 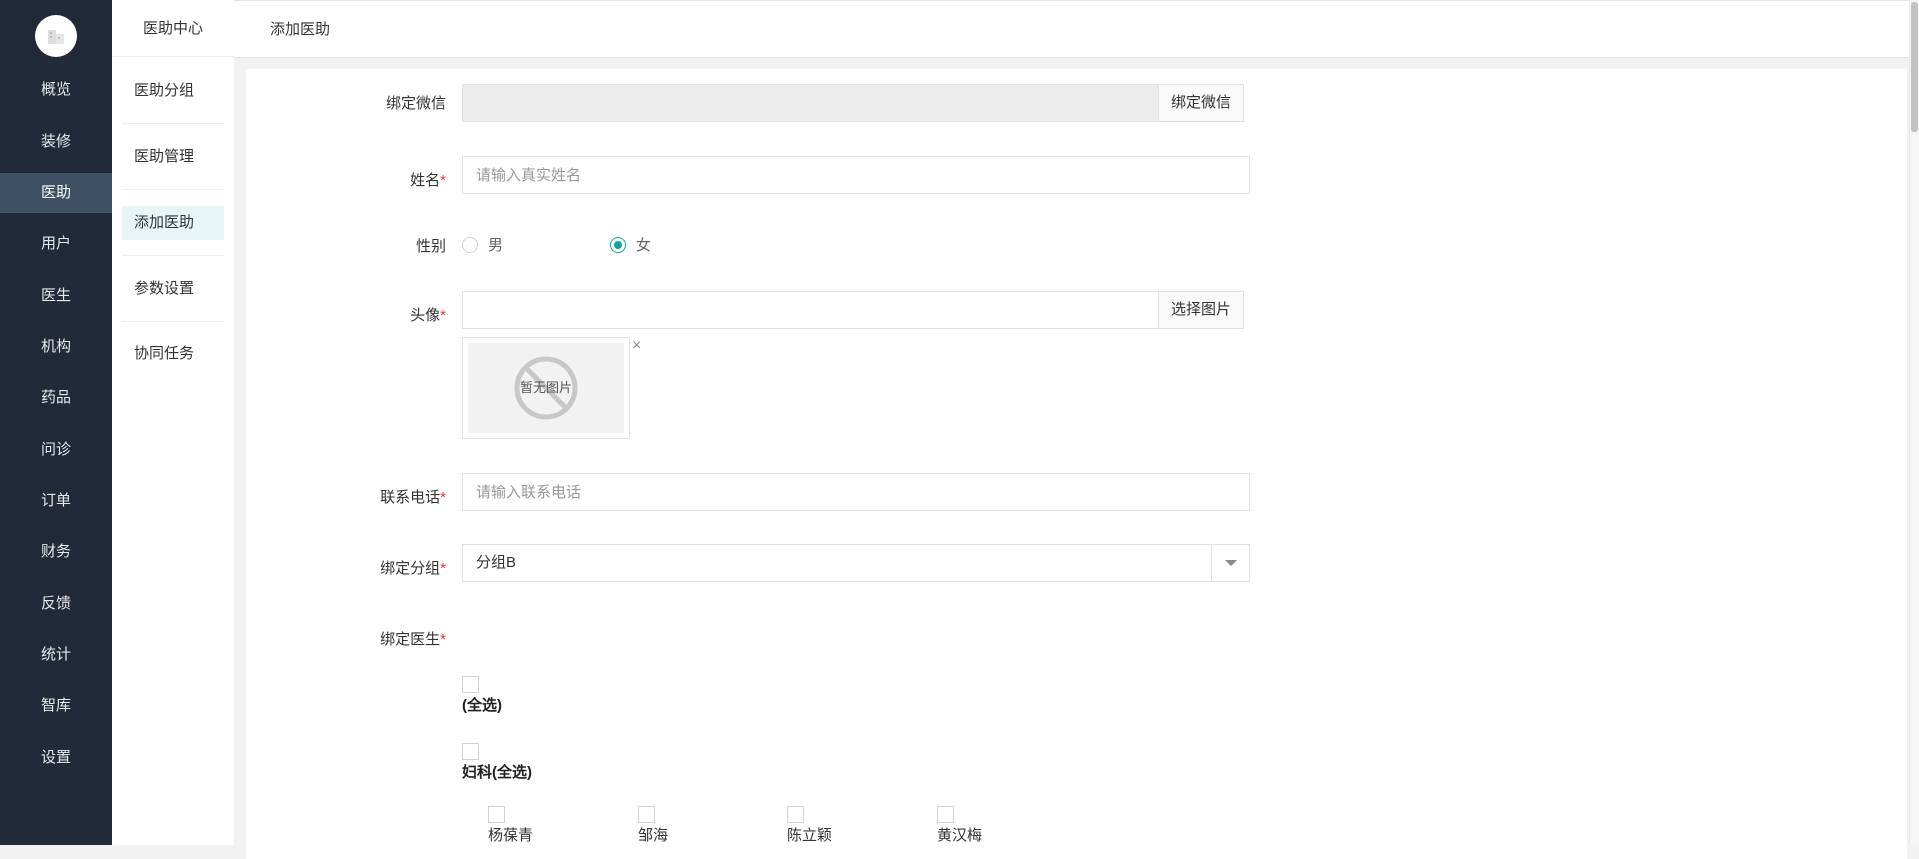 I want to click on nav-item-orders: 订单, so click(x=56, y=501).